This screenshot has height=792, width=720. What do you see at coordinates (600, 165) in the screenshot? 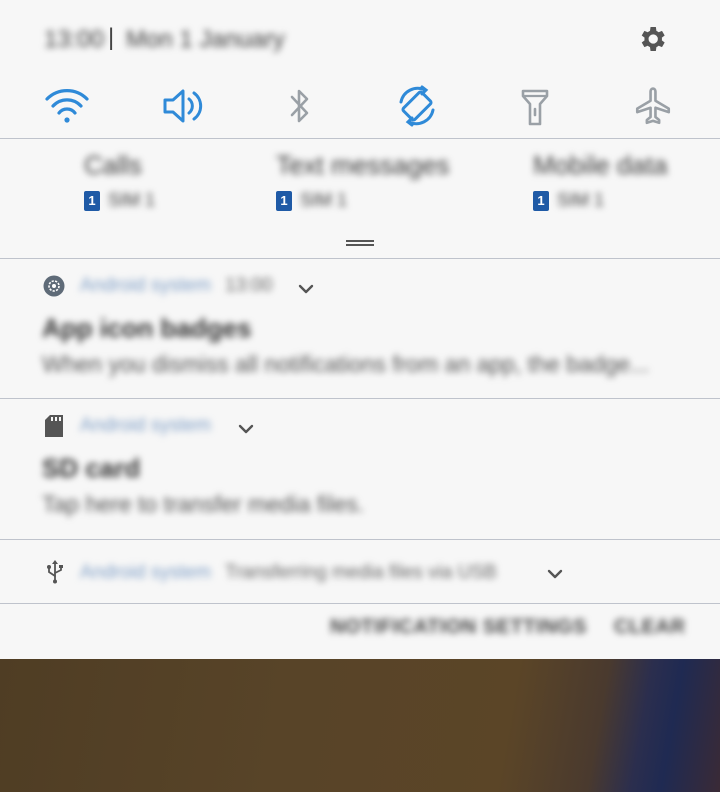
I see `sim-mobile-data-label: Mobile data` at bounding box center [600, 165].